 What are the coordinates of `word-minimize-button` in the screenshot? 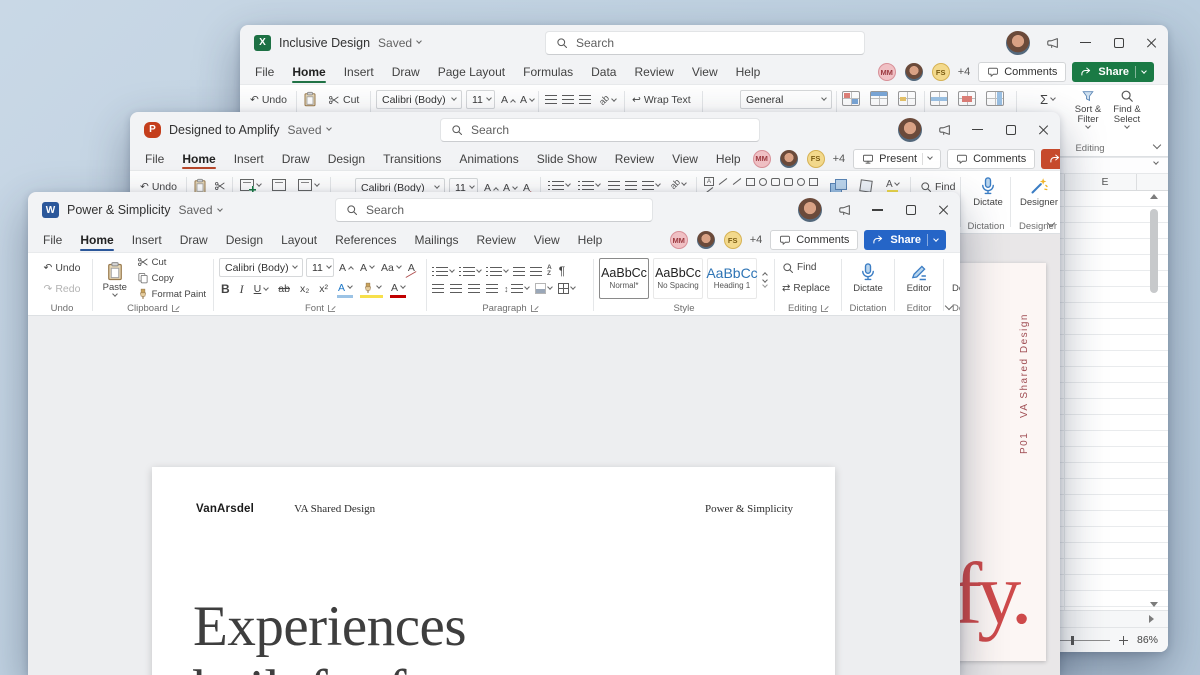 It's located at (877, 210).